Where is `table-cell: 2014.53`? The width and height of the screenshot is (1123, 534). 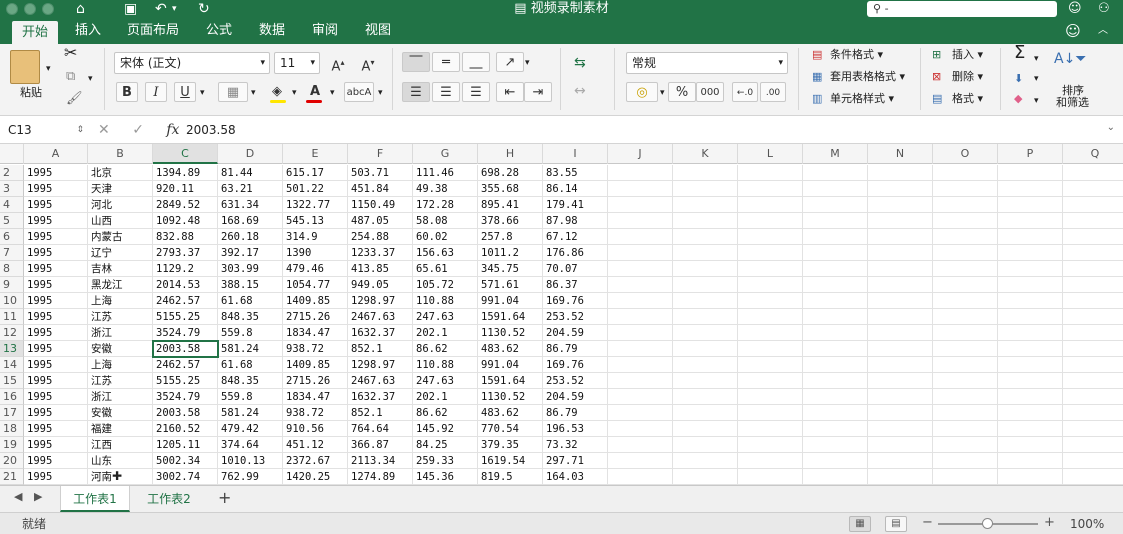 table-cell: 2014.53 is located at coordinates (185, 285).